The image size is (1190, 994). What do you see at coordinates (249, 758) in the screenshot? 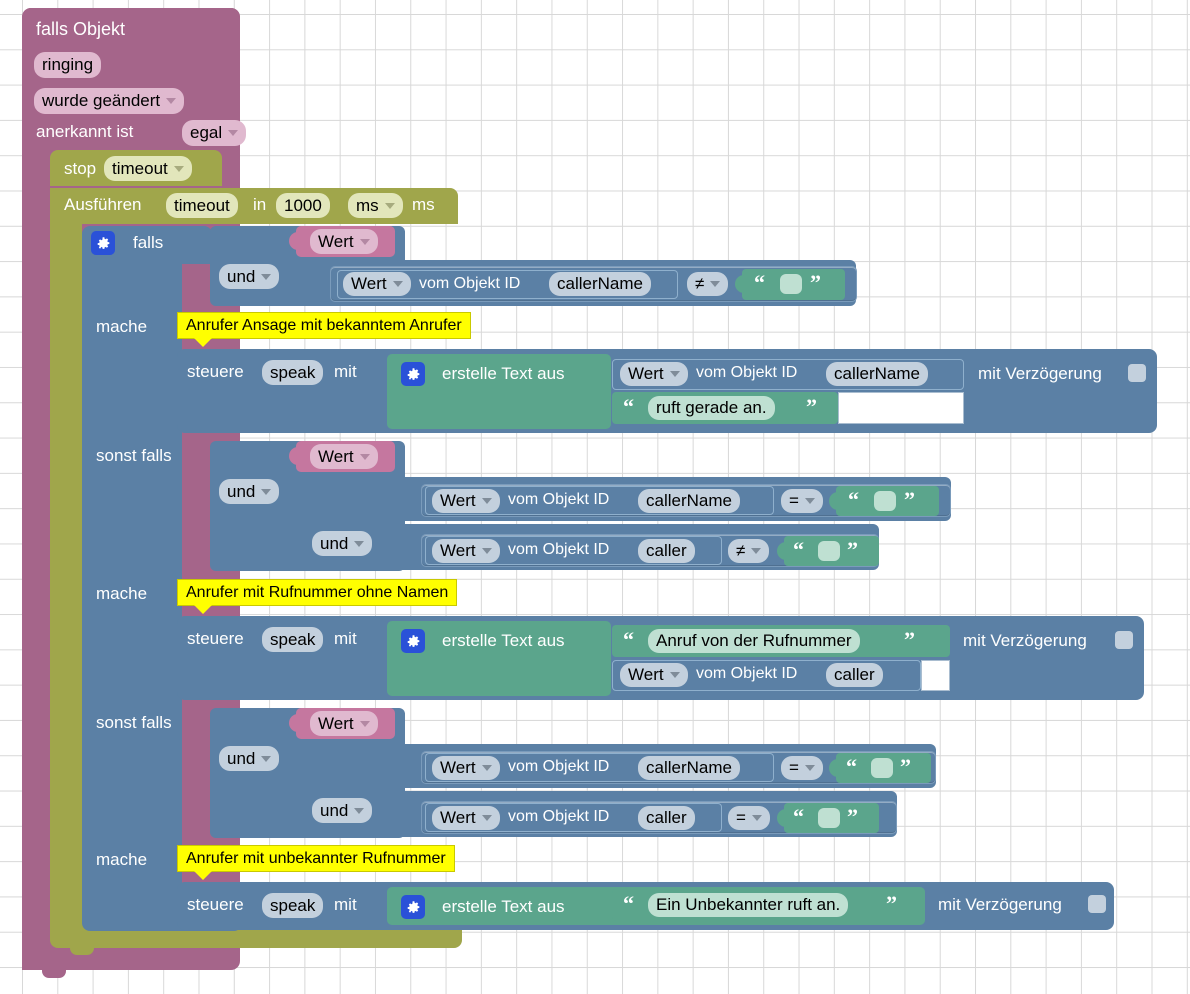
I see `branch-3-operator-und-1: und` at bounding box center [249, 758].